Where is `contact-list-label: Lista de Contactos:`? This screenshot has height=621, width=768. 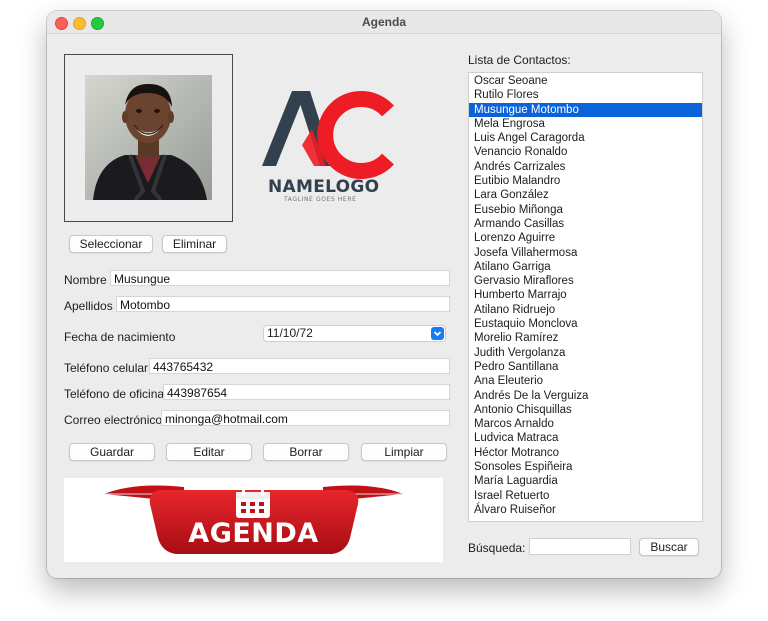
contact-list-label: Lista de Contactos: is located at coordinates (519, 60).